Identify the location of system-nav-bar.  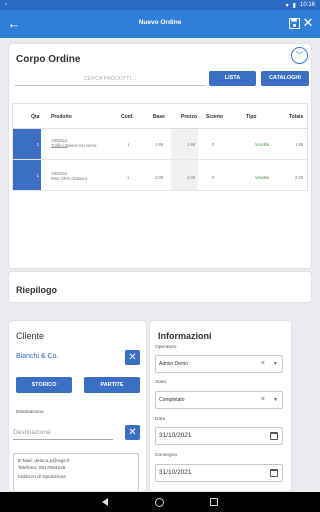
(160, 502).